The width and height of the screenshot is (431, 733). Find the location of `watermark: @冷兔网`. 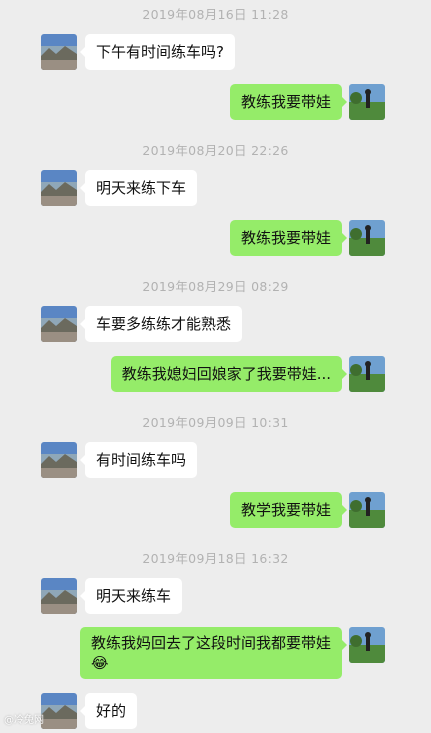

watermark: @冷兔网 is located at coordinates (24, 720).